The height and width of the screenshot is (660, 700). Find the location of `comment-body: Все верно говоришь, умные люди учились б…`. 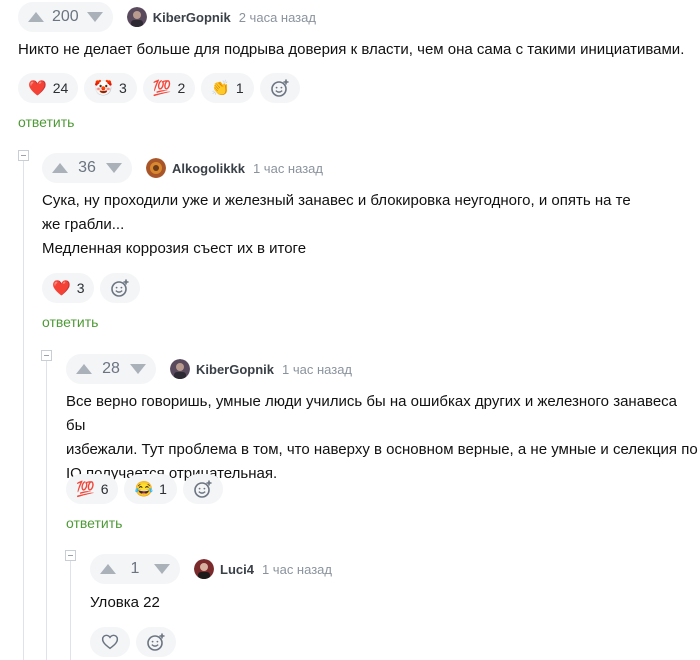

comment-body: Все верно говоришь, умные люди учились б… is located at coordinates (383, 438).